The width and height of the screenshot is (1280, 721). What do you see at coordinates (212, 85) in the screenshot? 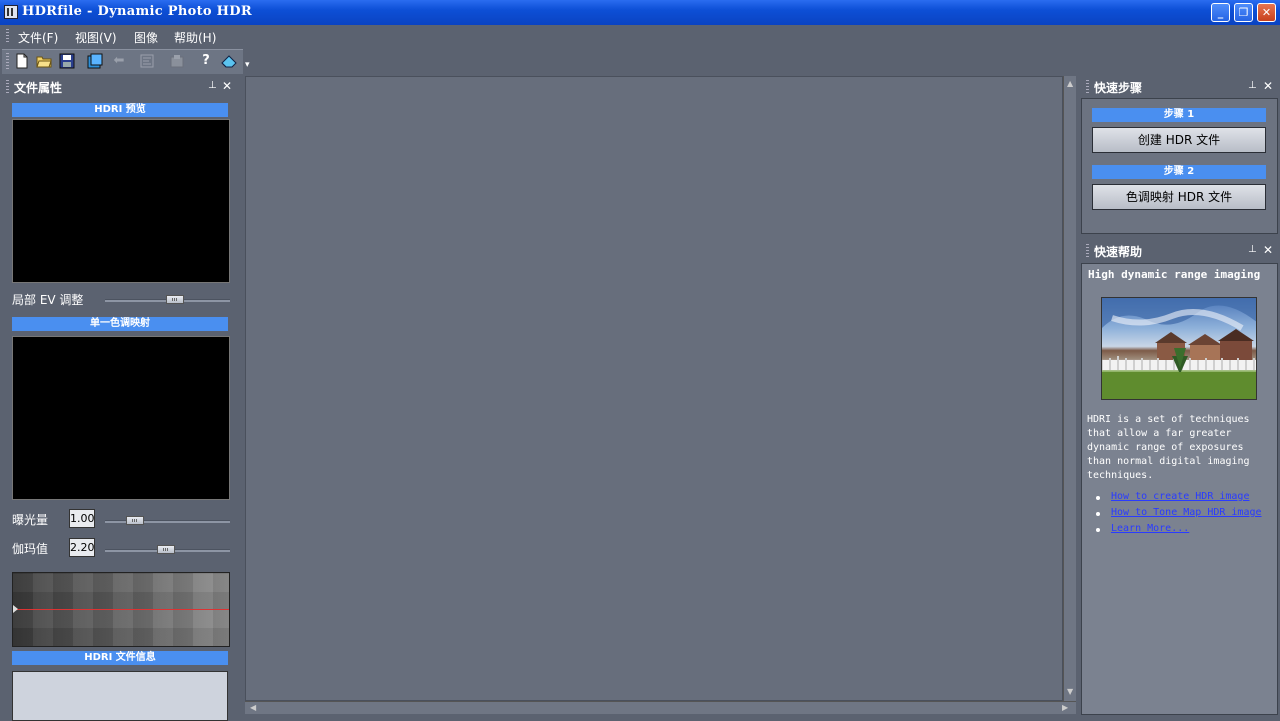
I see `left-panel-pin-icon: ⊥` at bounding box center [212, 85].